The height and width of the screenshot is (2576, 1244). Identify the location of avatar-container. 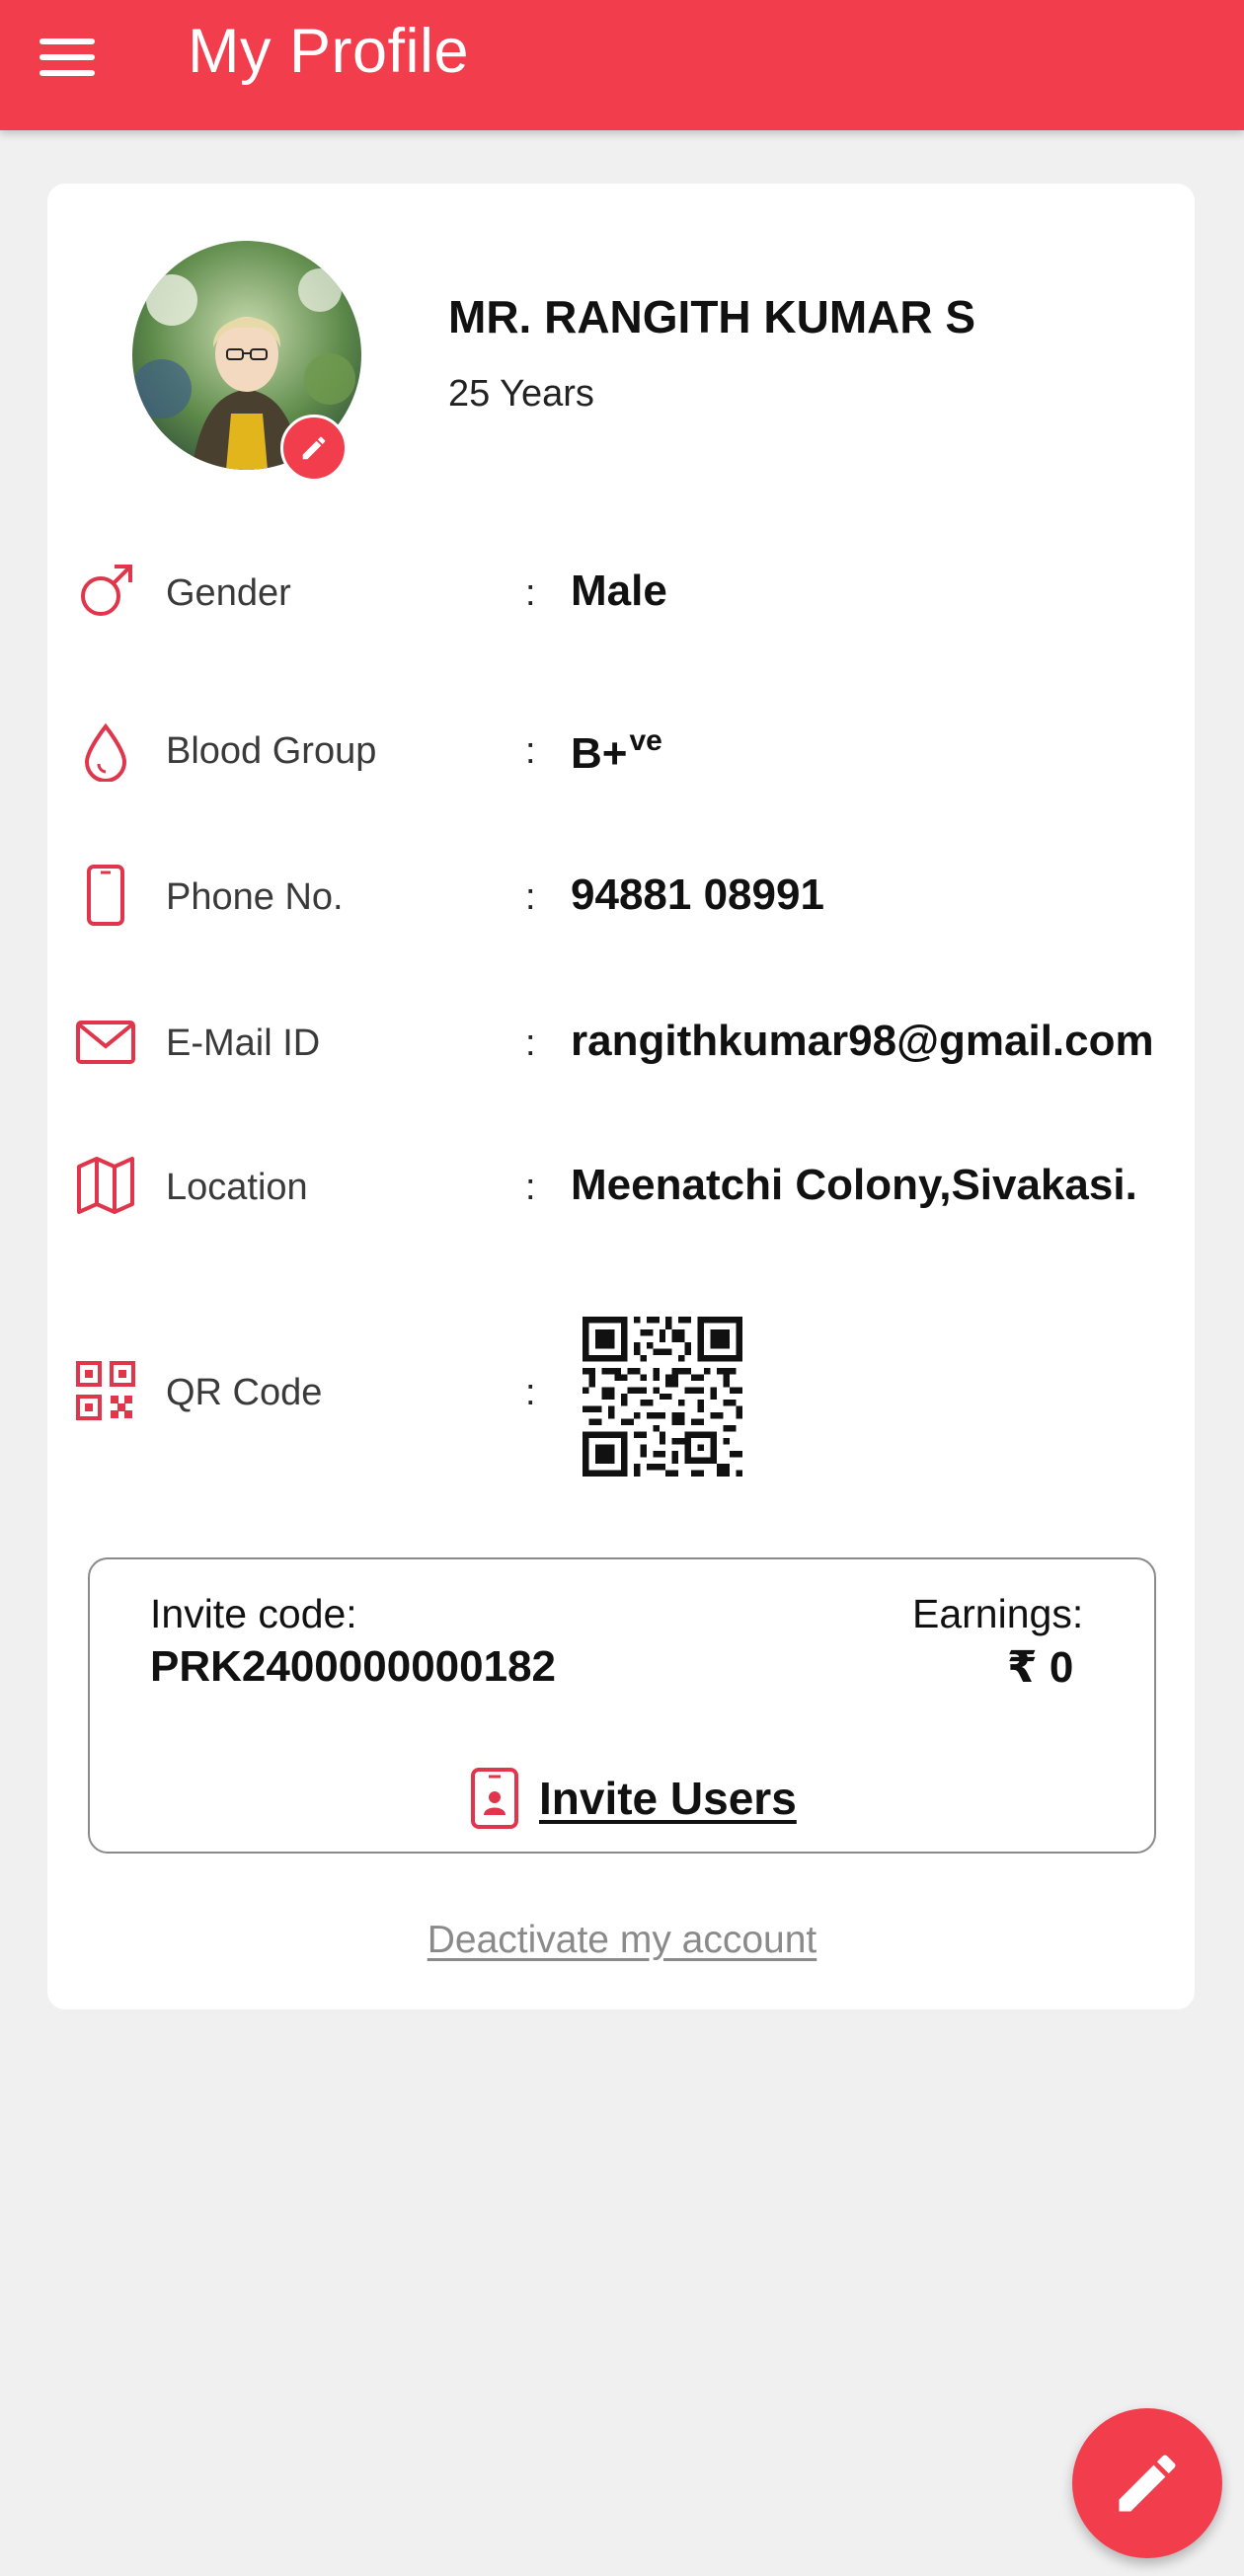
(247, 361).